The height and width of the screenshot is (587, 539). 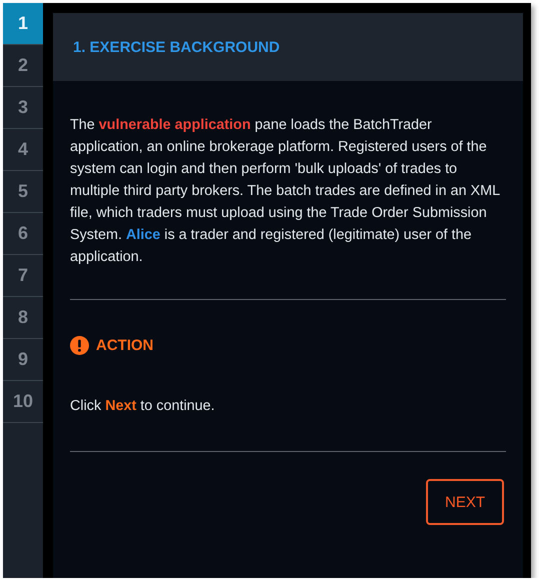 What do you see at coordinates (465, 502) in the screenshot?
I see `next-button: NEXT` at bounding box center [465, 502].